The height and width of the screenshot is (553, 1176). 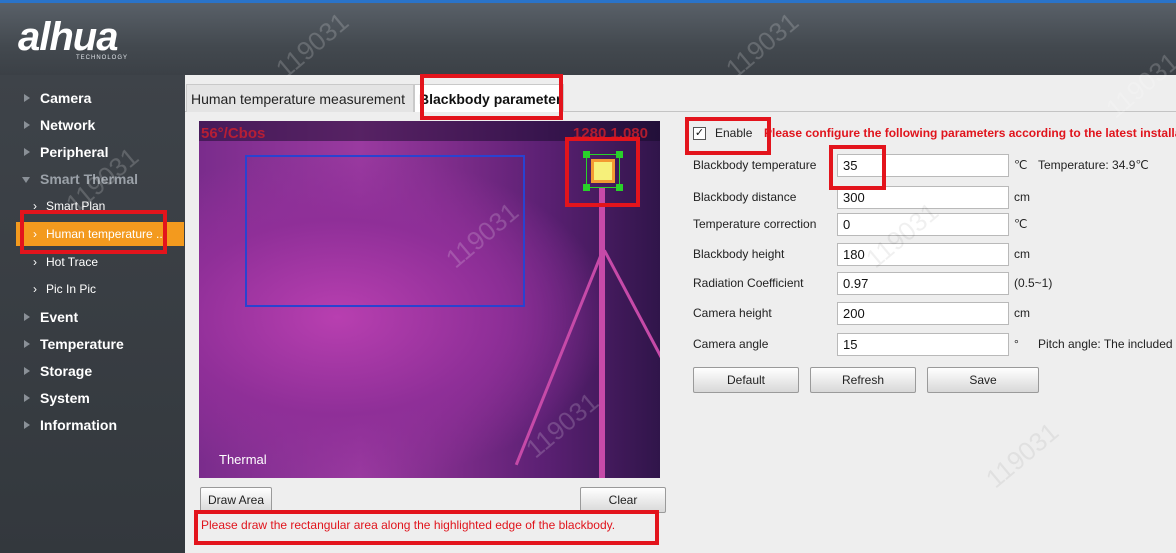 What do you see at coordinates (76, 206) in the screenshot?
I see `sidebar-subitem-label: Smart Plan` at bounding box center [76, 206].